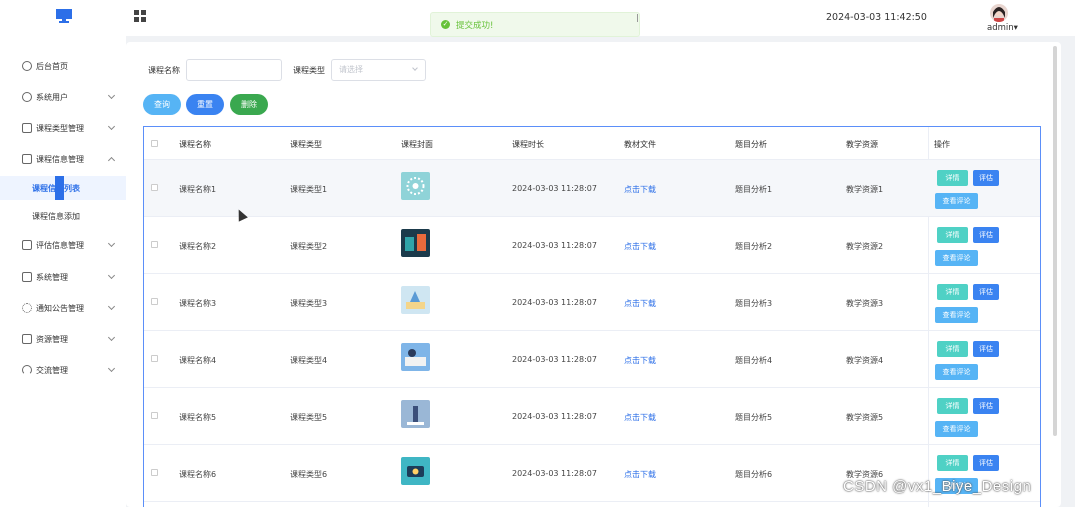 This screenshot has height=507, width=1075. What do you see at coordinates (351, 69) in the screenshot?
I see `select-placeholder: 请选择` at bounding box center [351, 69].